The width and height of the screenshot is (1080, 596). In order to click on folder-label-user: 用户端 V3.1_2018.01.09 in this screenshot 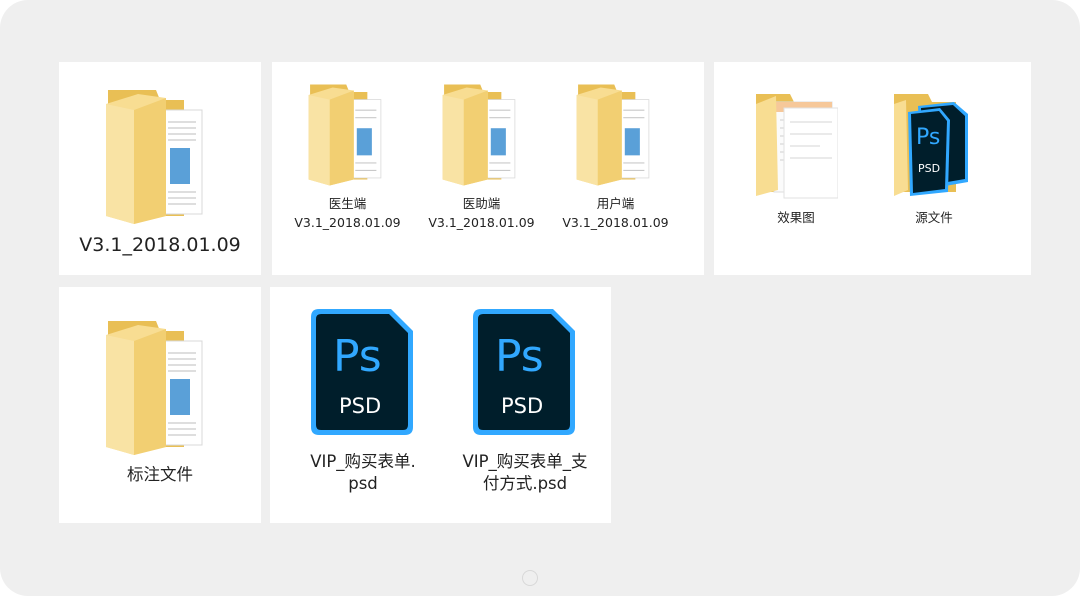, I will do `click(615, 213)`.